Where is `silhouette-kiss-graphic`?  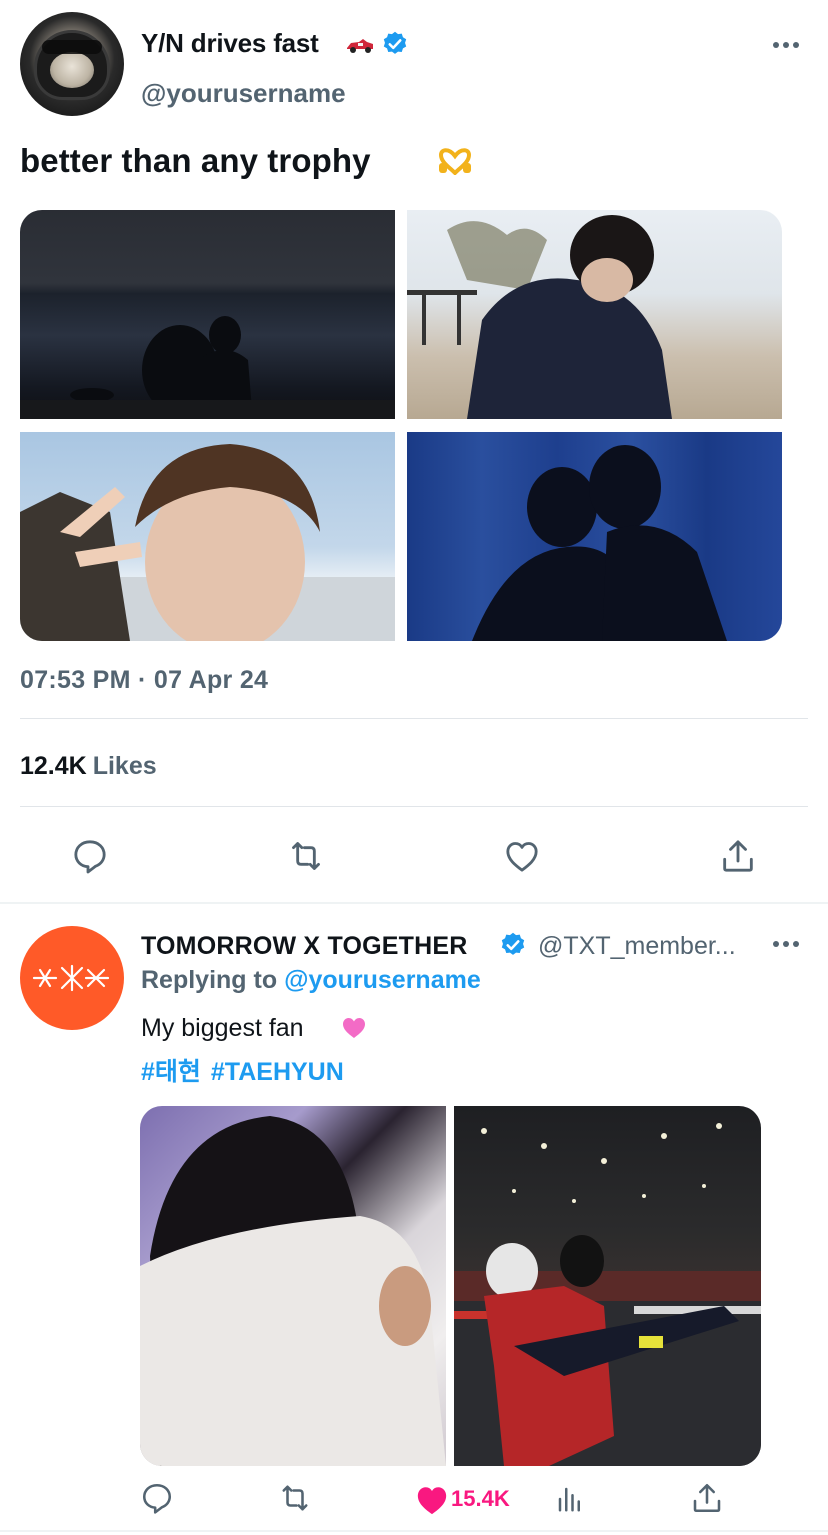 silhouette-kiss-graphic is located at coordinates (599, 543).